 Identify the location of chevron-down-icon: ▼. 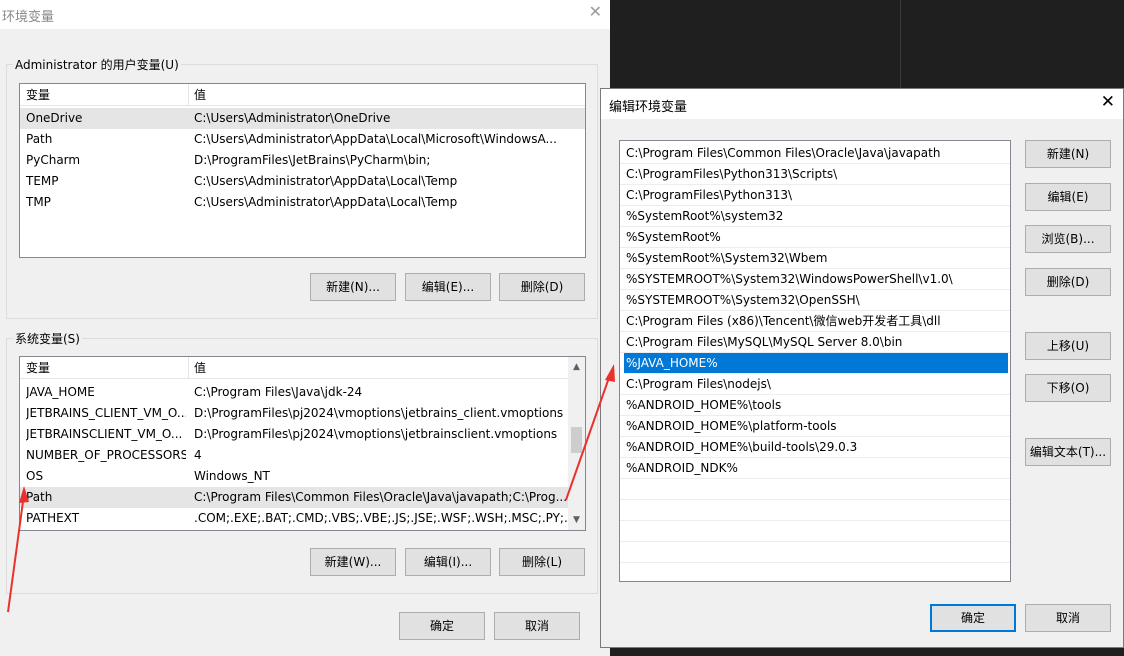
(576, 520).